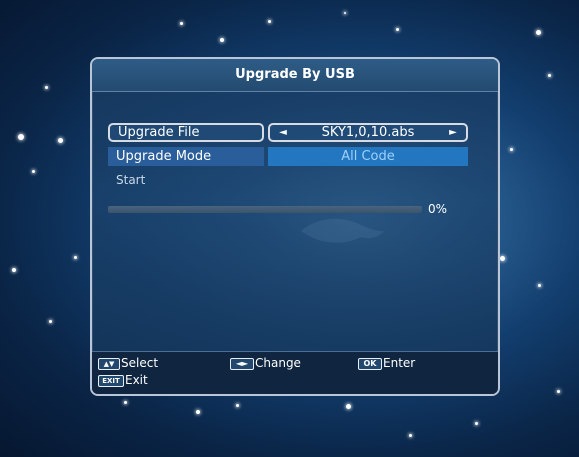 Image resolution: width=579 pixels, height=457 pixels. Describe the element at coordinates (265, 209) in the screenshot. I see `upgrade-progress-bar` at that location.